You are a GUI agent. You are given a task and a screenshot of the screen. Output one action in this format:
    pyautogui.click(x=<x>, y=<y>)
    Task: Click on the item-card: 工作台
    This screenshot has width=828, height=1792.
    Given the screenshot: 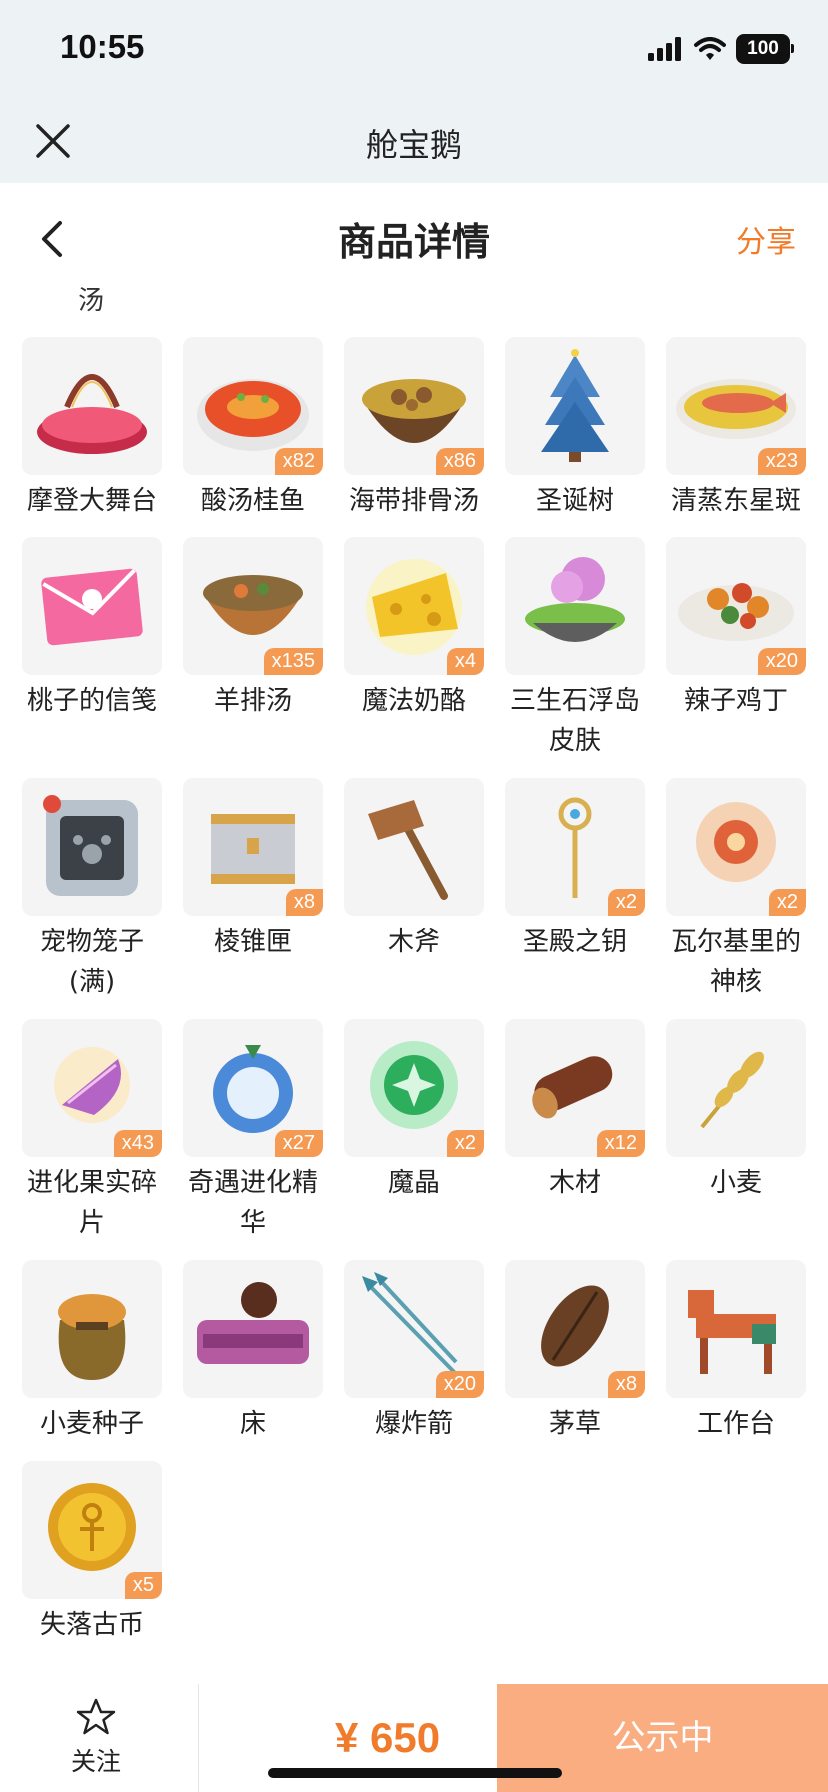 What is the action you would take?
    pyautogui.click(x=736, y=1352)
    